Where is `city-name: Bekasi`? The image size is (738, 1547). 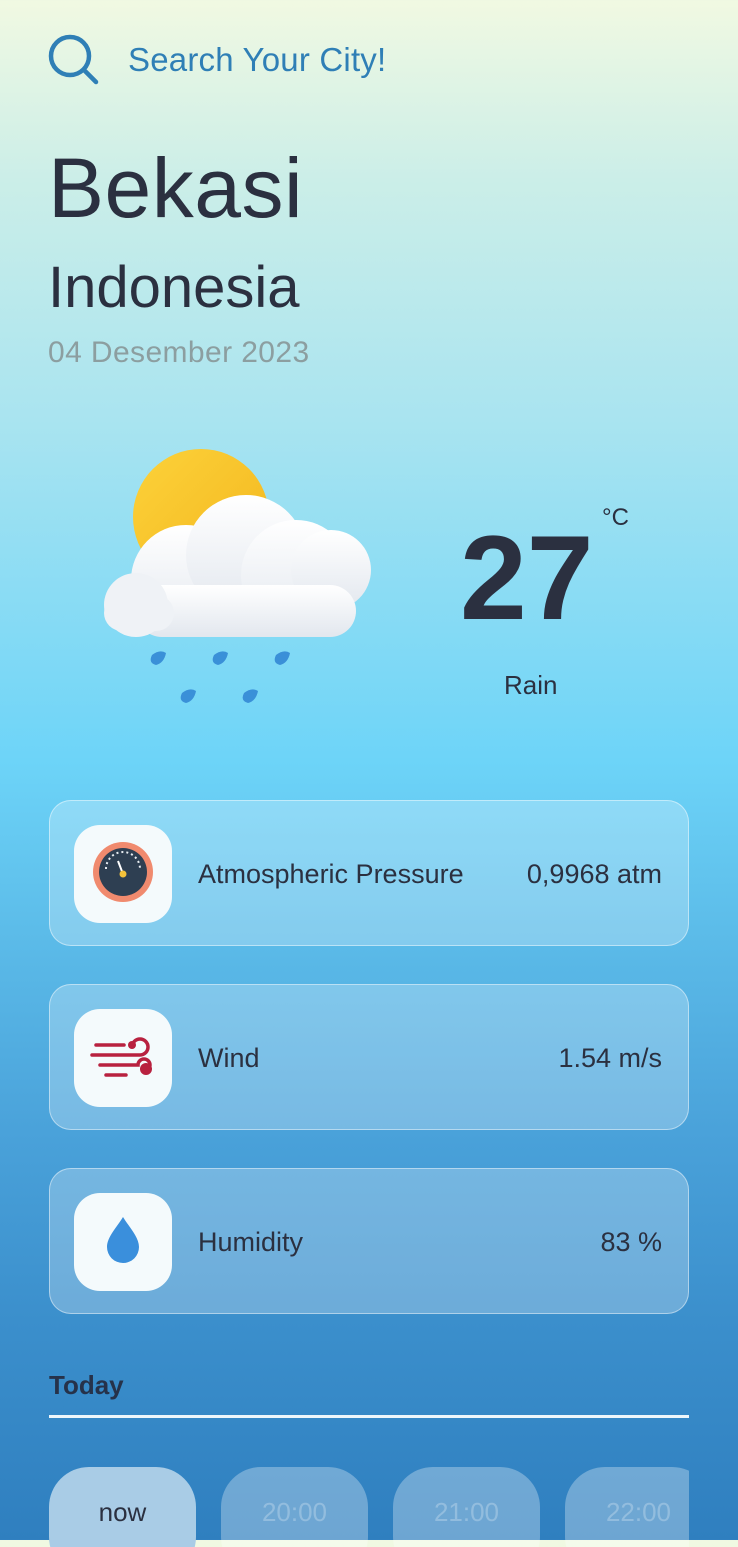 city-name: Bekasi is located at coordinates (176, 188).